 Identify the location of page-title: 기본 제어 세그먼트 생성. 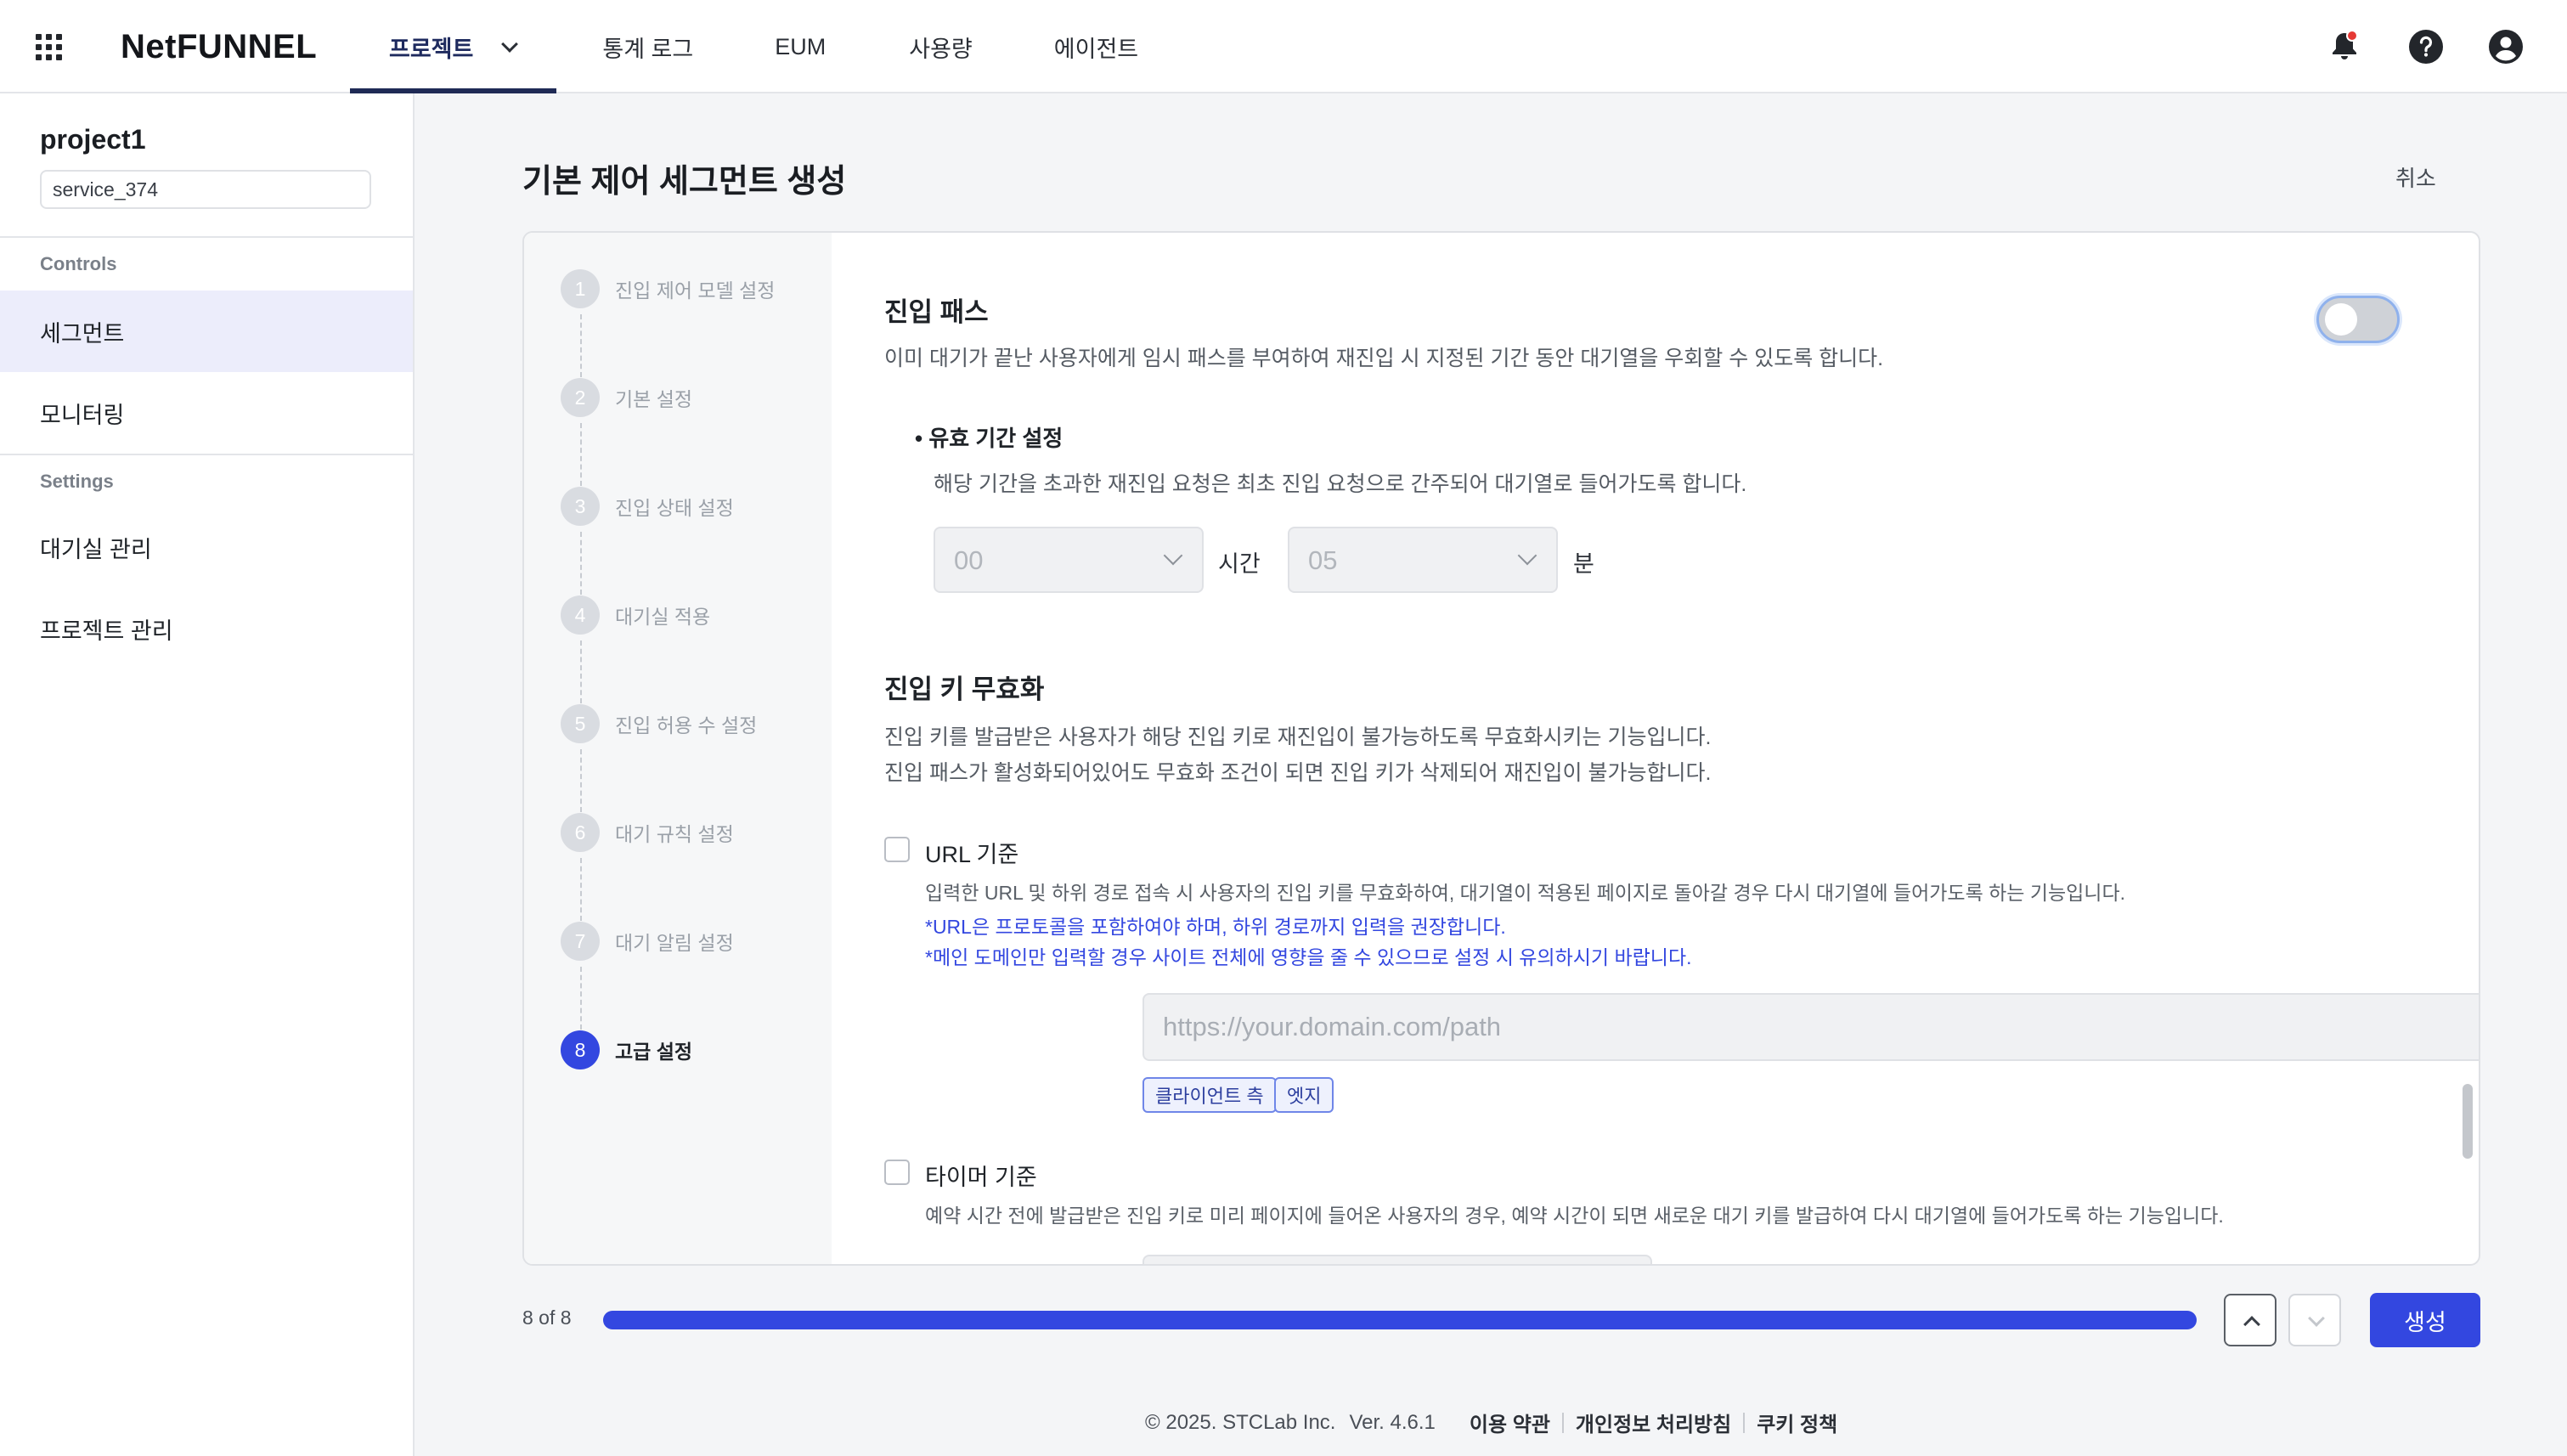
(684, 182).